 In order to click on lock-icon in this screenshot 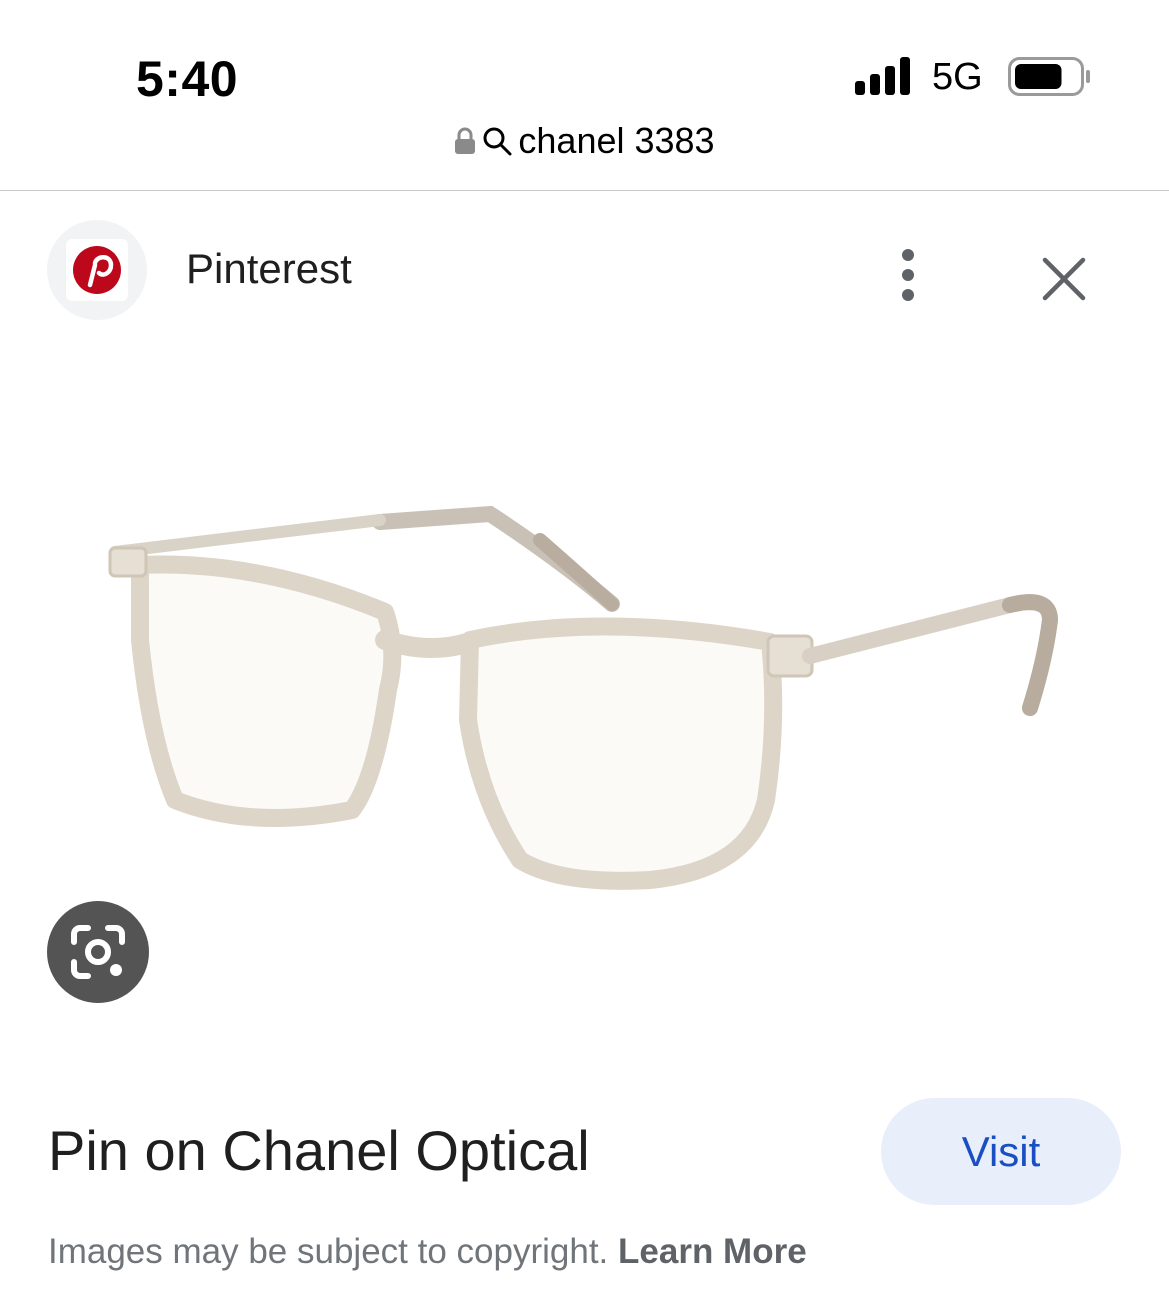, I will do `click(465, 140)`.